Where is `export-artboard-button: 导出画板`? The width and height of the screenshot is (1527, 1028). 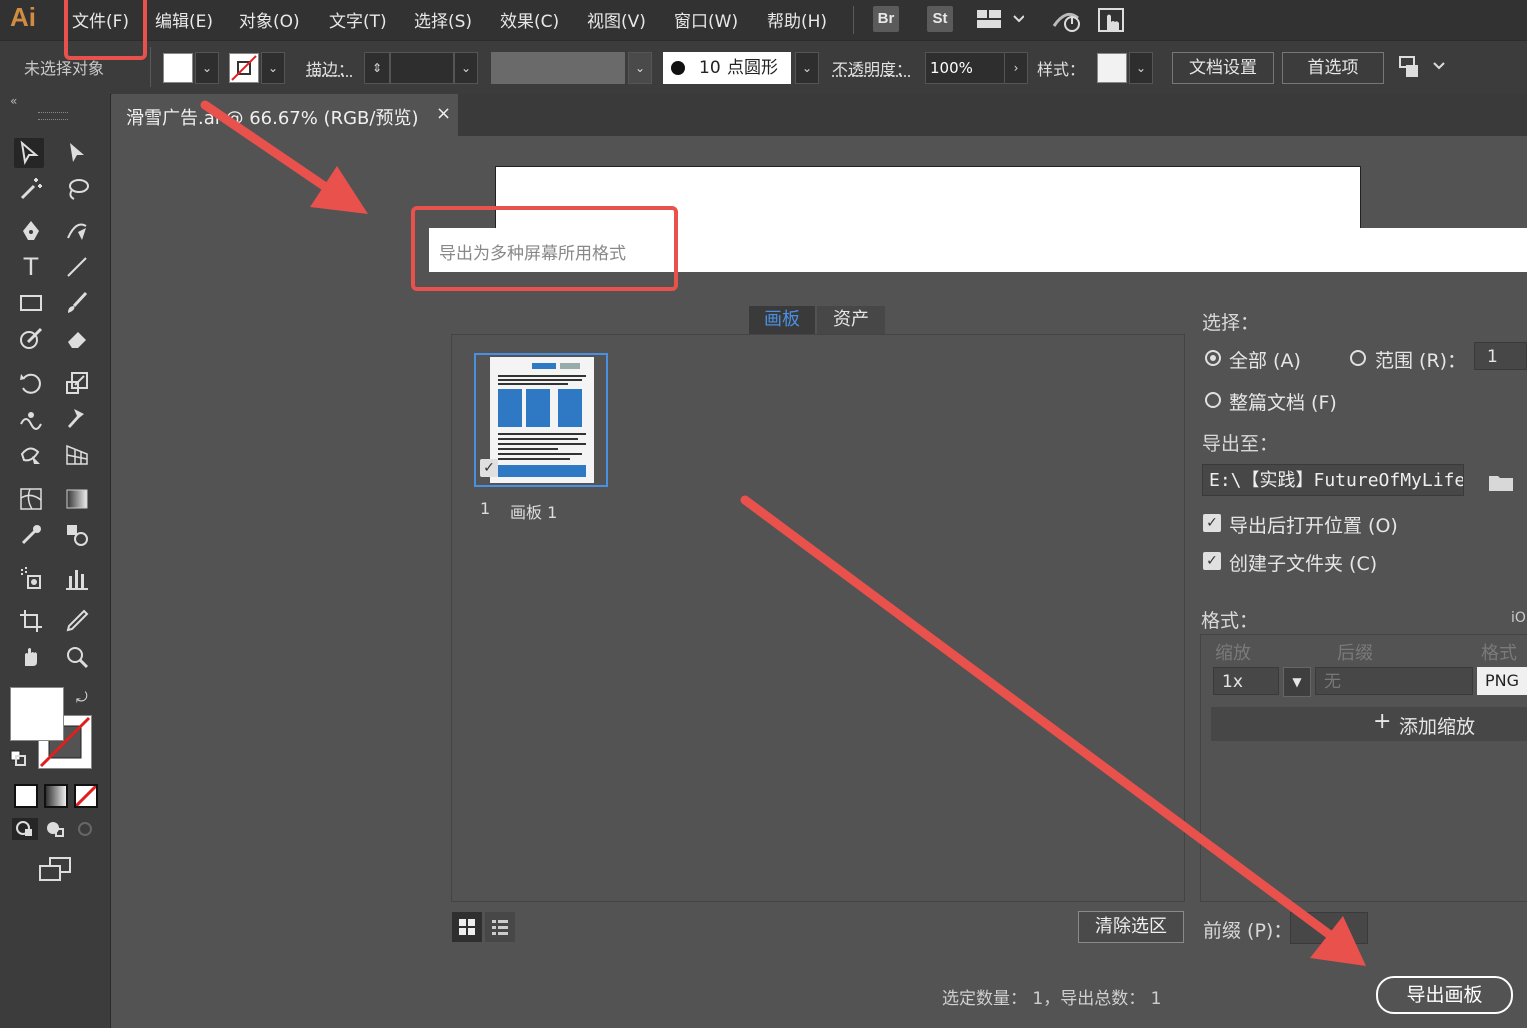 export-artboard-button: 导出画板 is located at coordinates (1444, 995).